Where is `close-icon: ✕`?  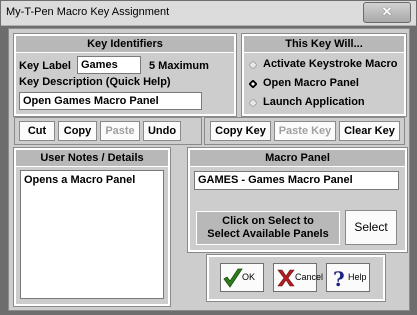 close-icon: ✕ is located at coordinates (387, 11).